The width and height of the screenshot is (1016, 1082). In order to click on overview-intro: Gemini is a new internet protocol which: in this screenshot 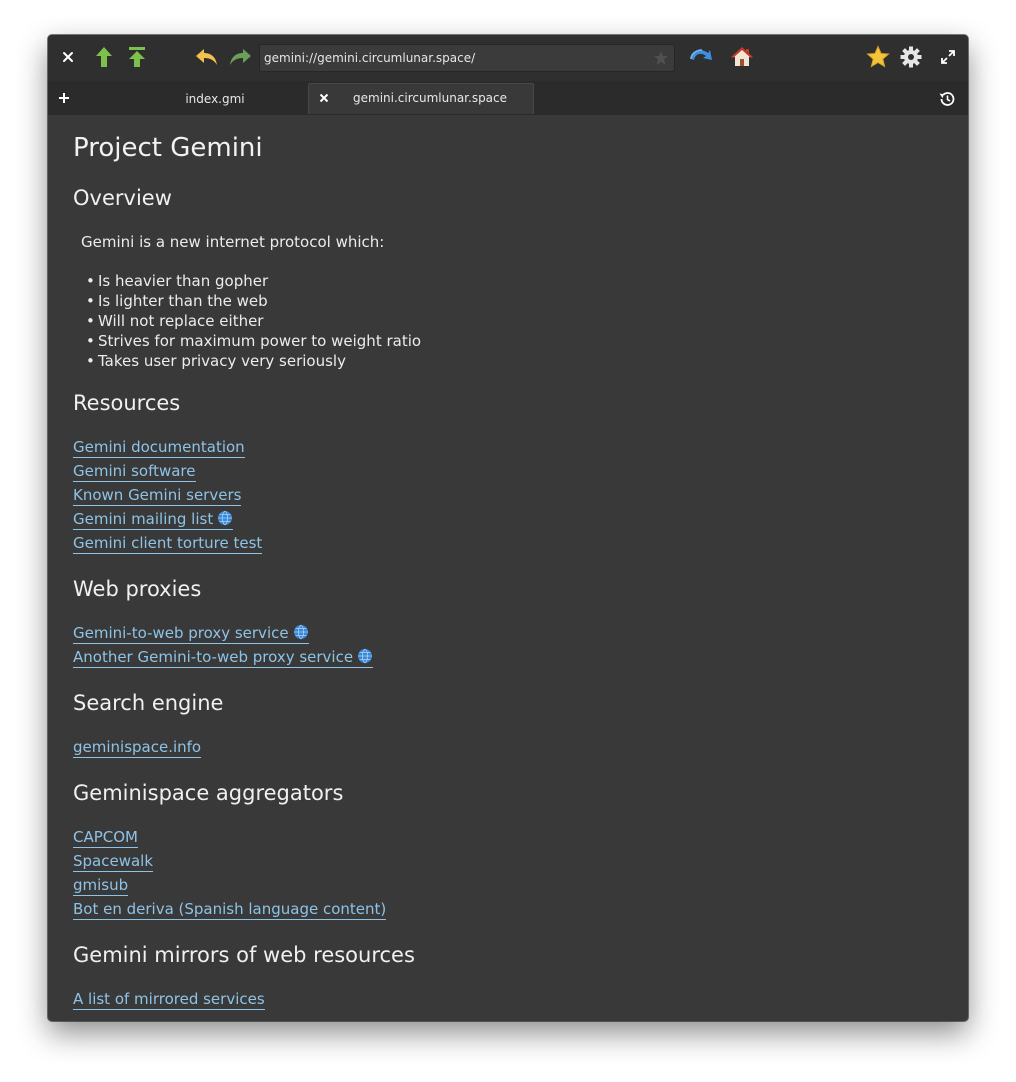, I will do `click(233, 242)`.